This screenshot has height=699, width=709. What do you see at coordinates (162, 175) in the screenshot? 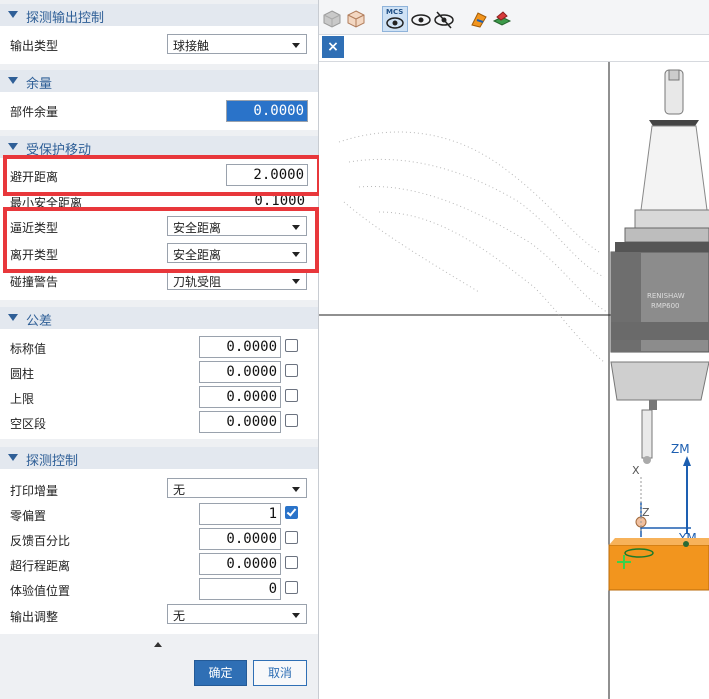
I see `highlight-box-clearance` at bounding box center [162, 175].